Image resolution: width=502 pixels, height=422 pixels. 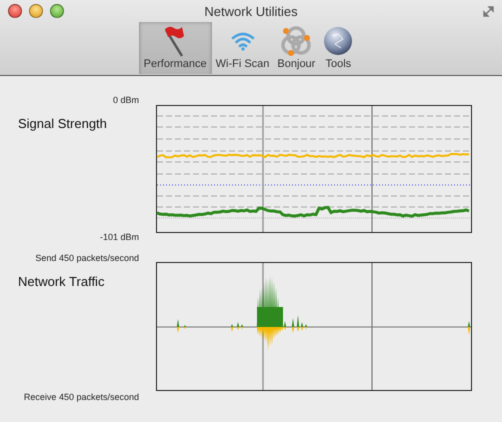 What do you see at coordinates (118, 237) in the screenshot?
I see `axis-label: -101 dBm` at bounding box center [118, 237].